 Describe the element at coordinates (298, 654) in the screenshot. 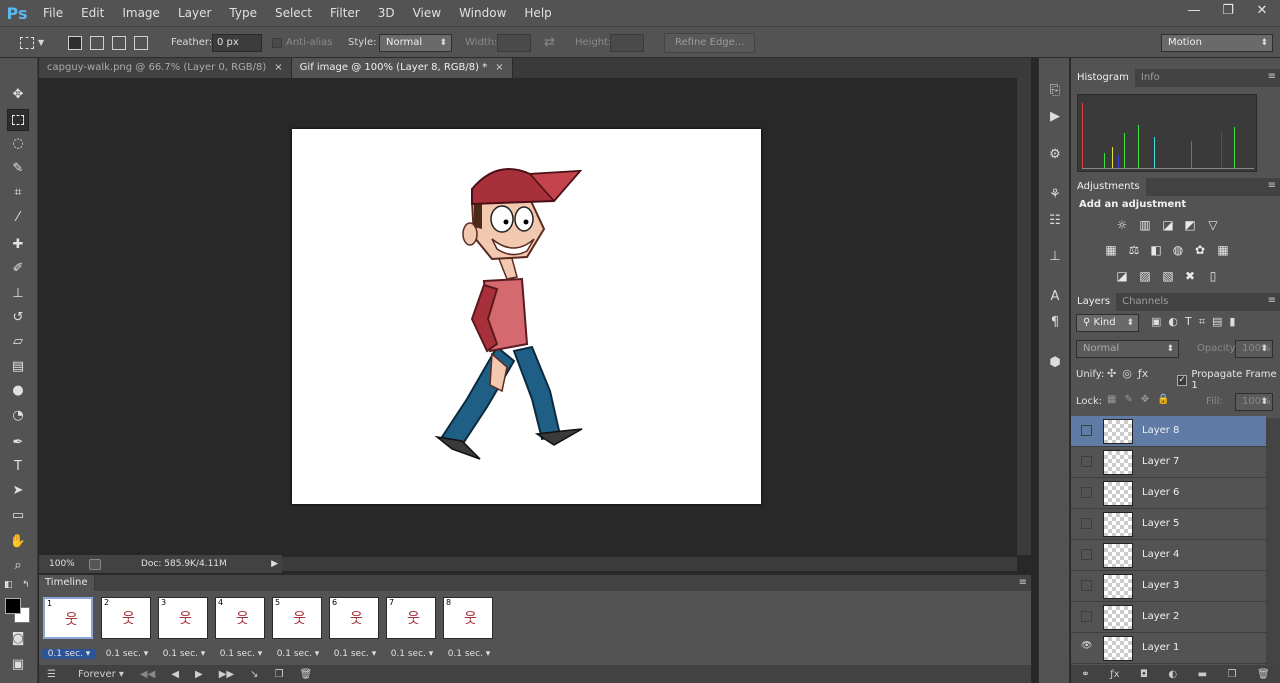

I see `frame-delay-5: 0.1 sec. ▾` at that location.